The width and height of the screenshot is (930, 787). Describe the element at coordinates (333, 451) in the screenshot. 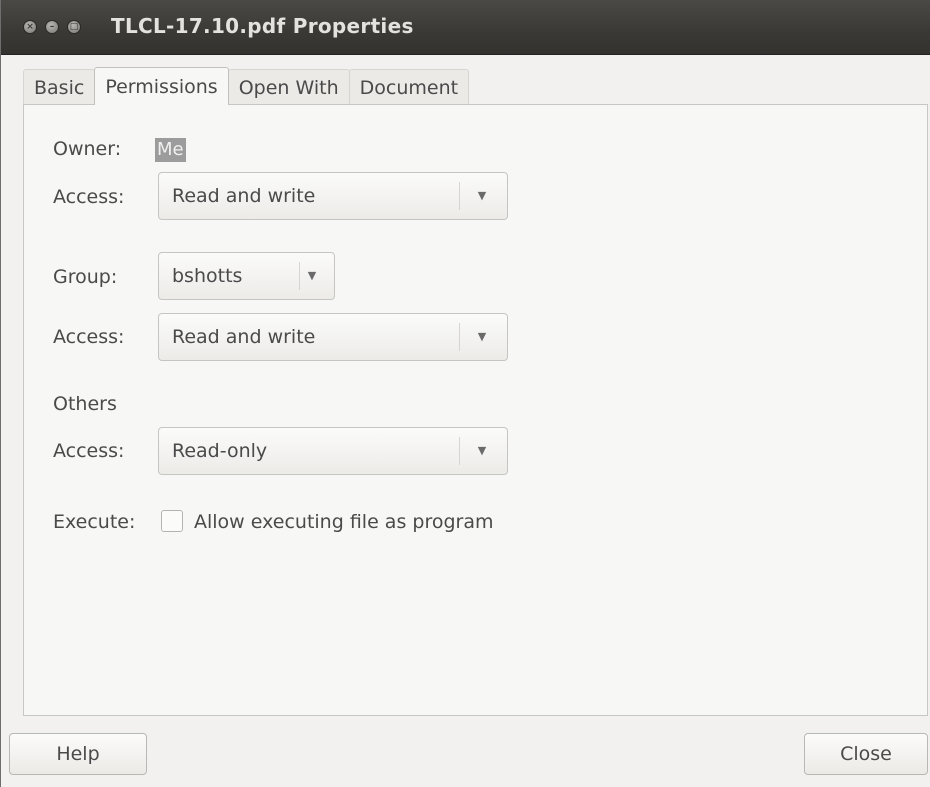

I see `others-access-select: Read-only ▼` at that location.